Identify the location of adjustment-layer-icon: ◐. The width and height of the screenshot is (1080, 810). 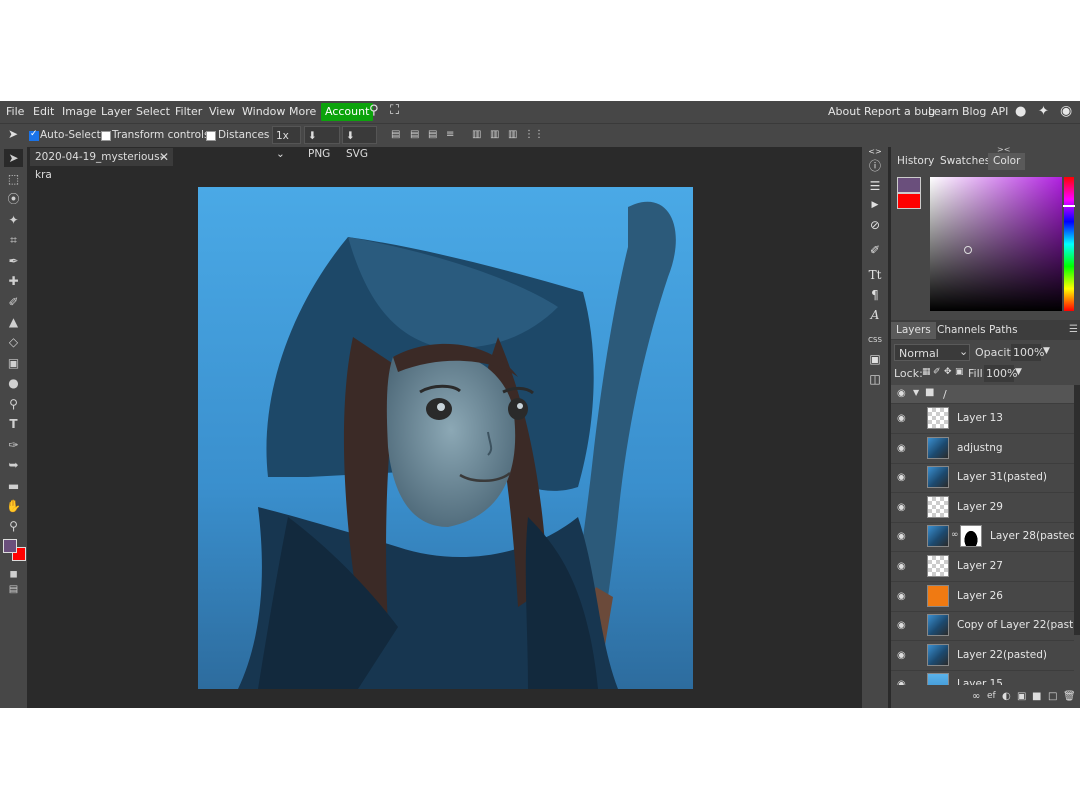
(1006, 696).